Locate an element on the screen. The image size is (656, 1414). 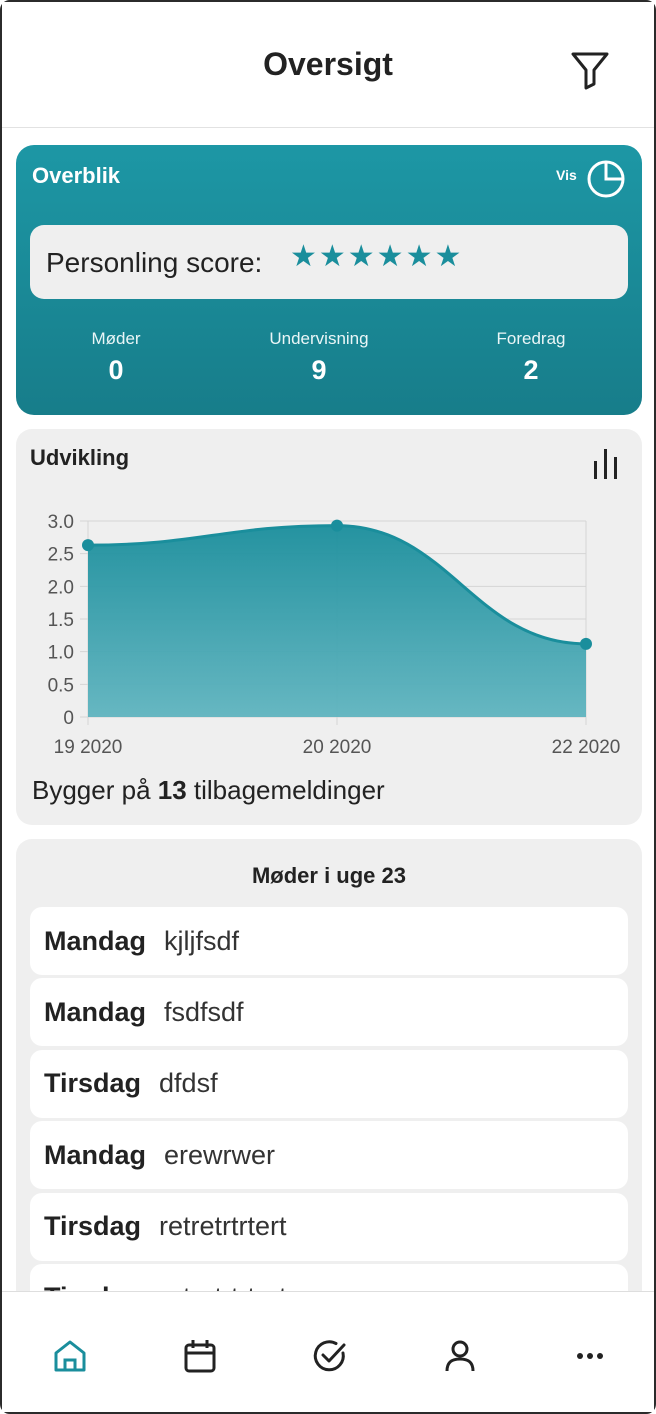
stat-value: 2 is located at coordinates (531, 370).